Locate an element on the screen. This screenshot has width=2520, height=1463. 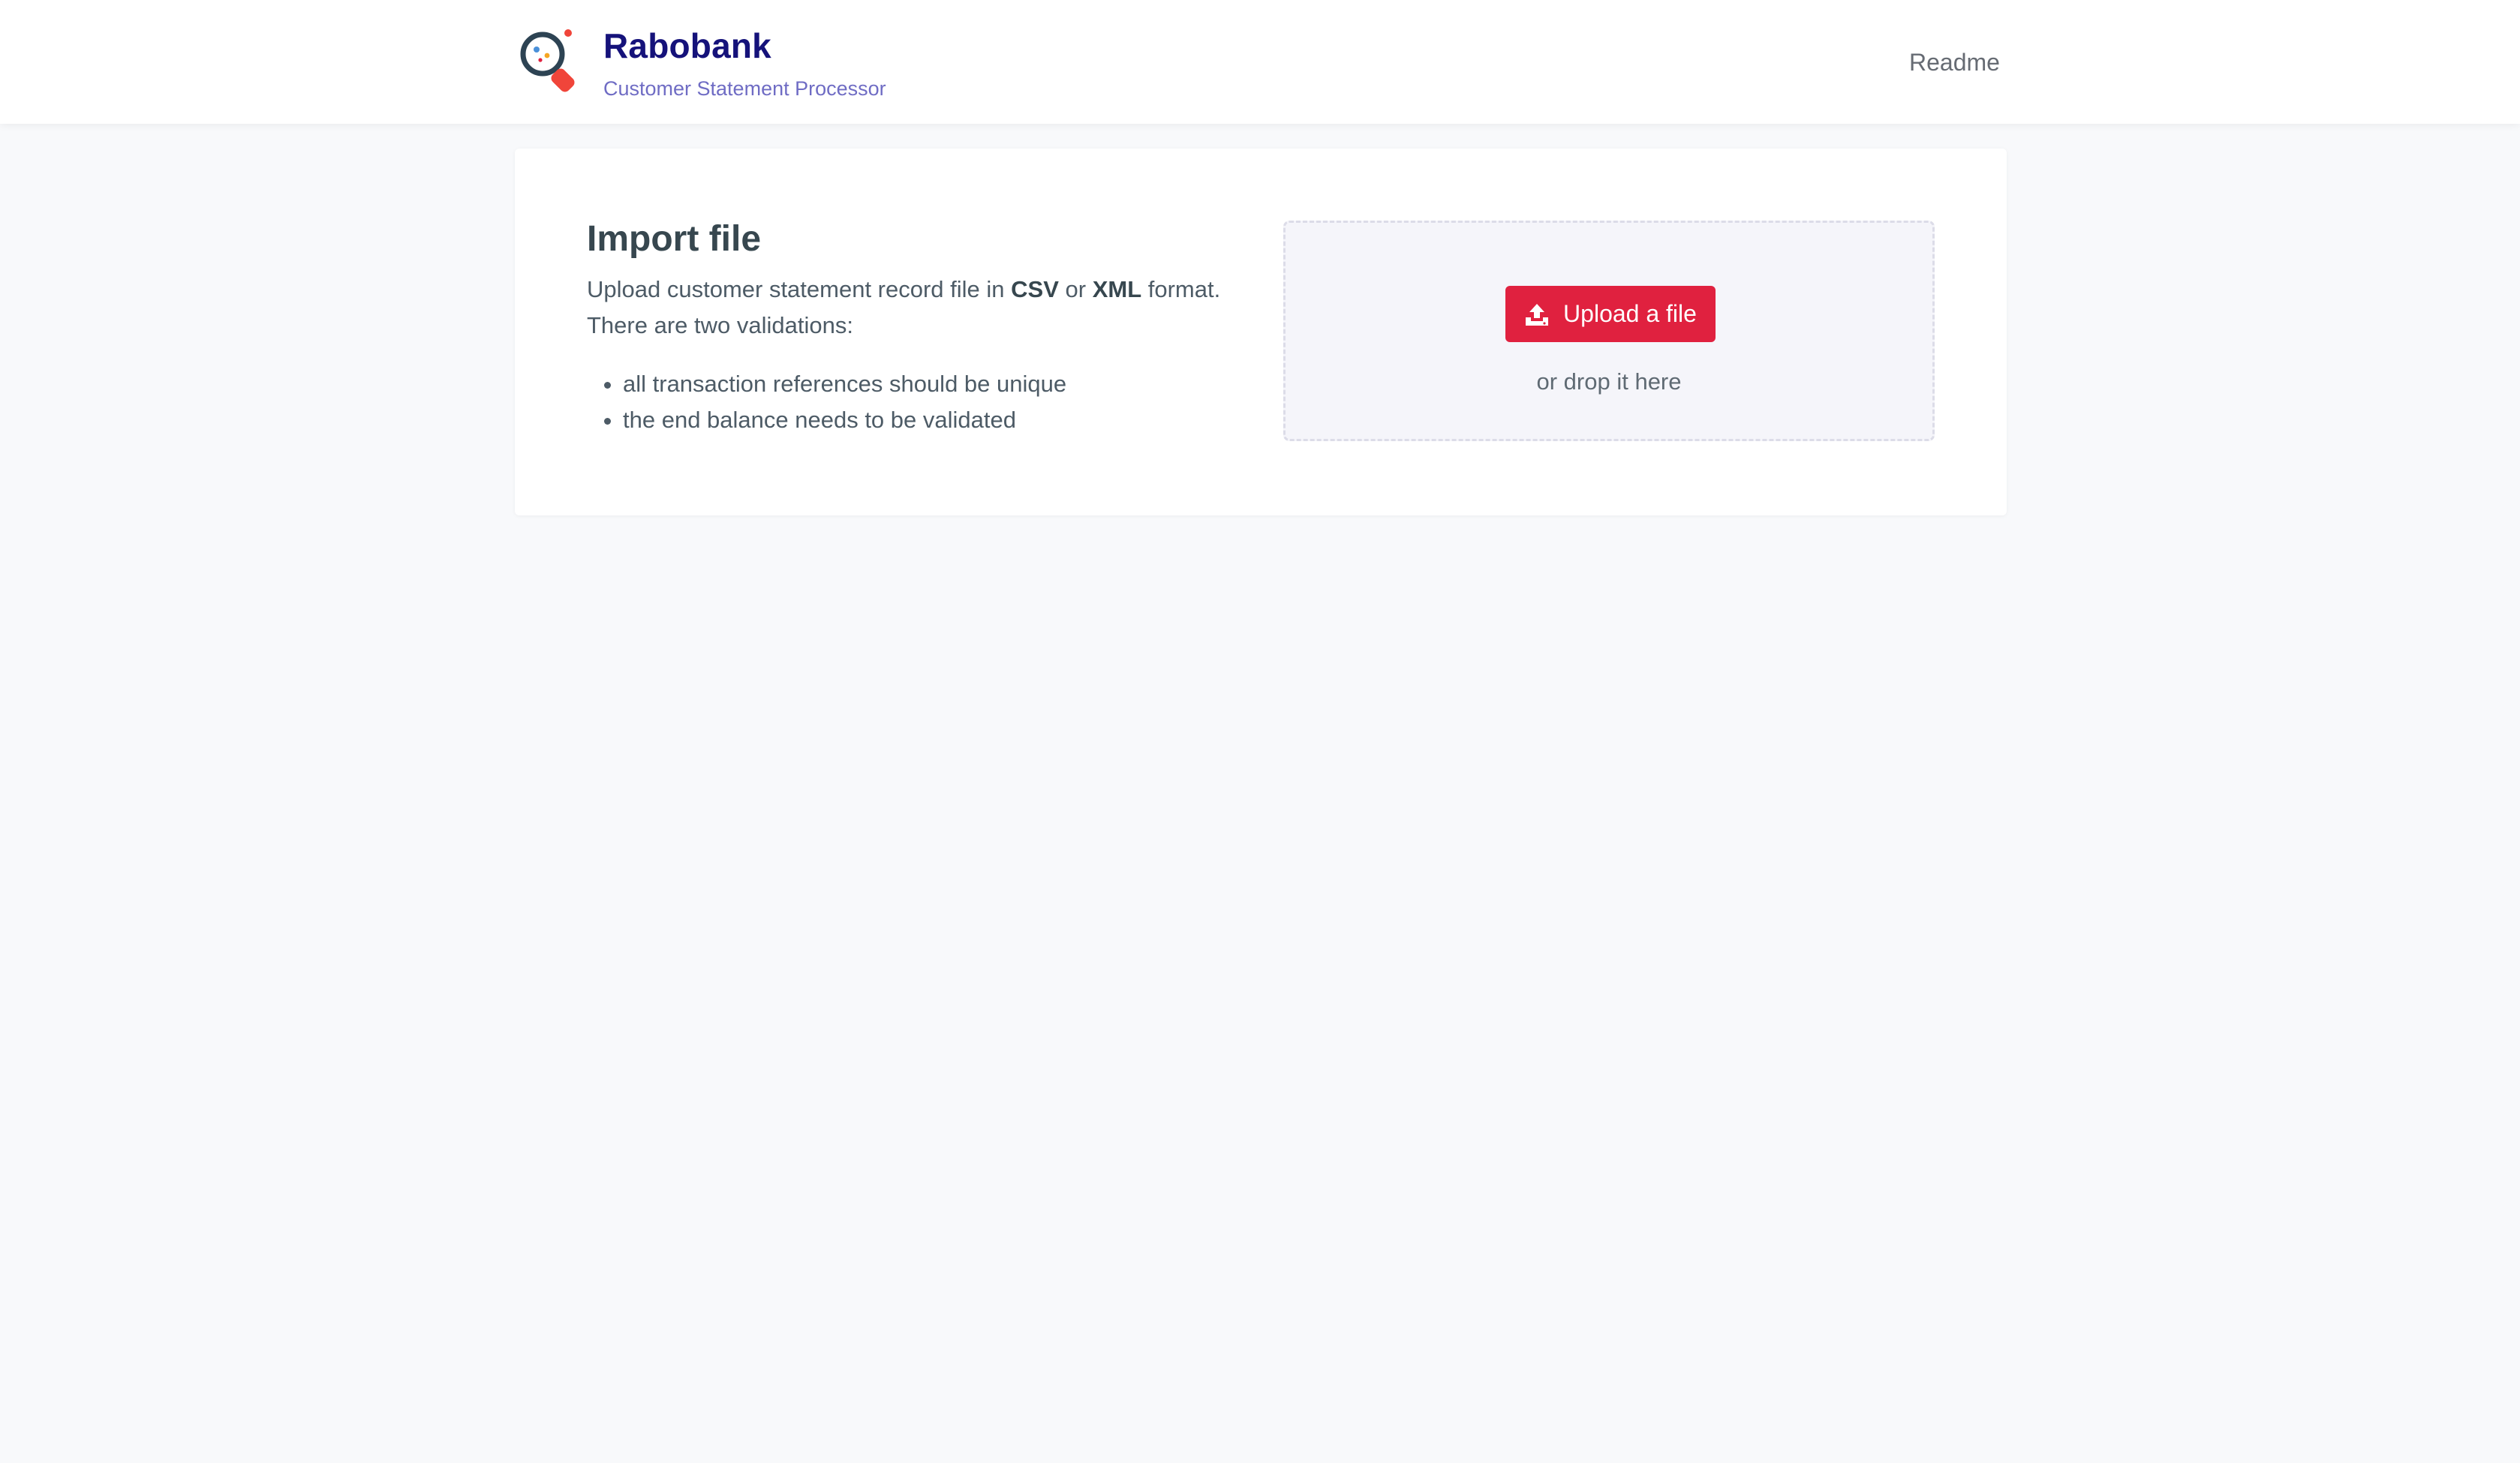
brand-text: Rabobank Customer Statement Processor is located at coordinates (744, 63).